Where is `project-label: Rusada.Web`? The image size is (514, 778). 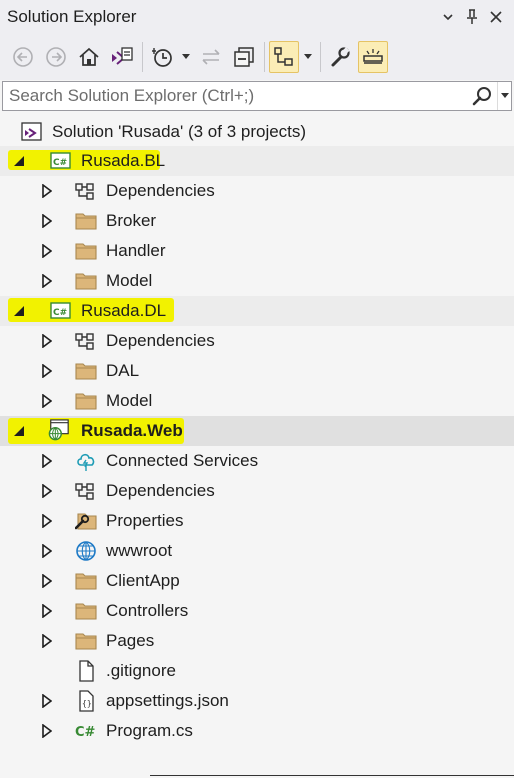
project-label: Rusada.Web is located at coordinates (132, 430).